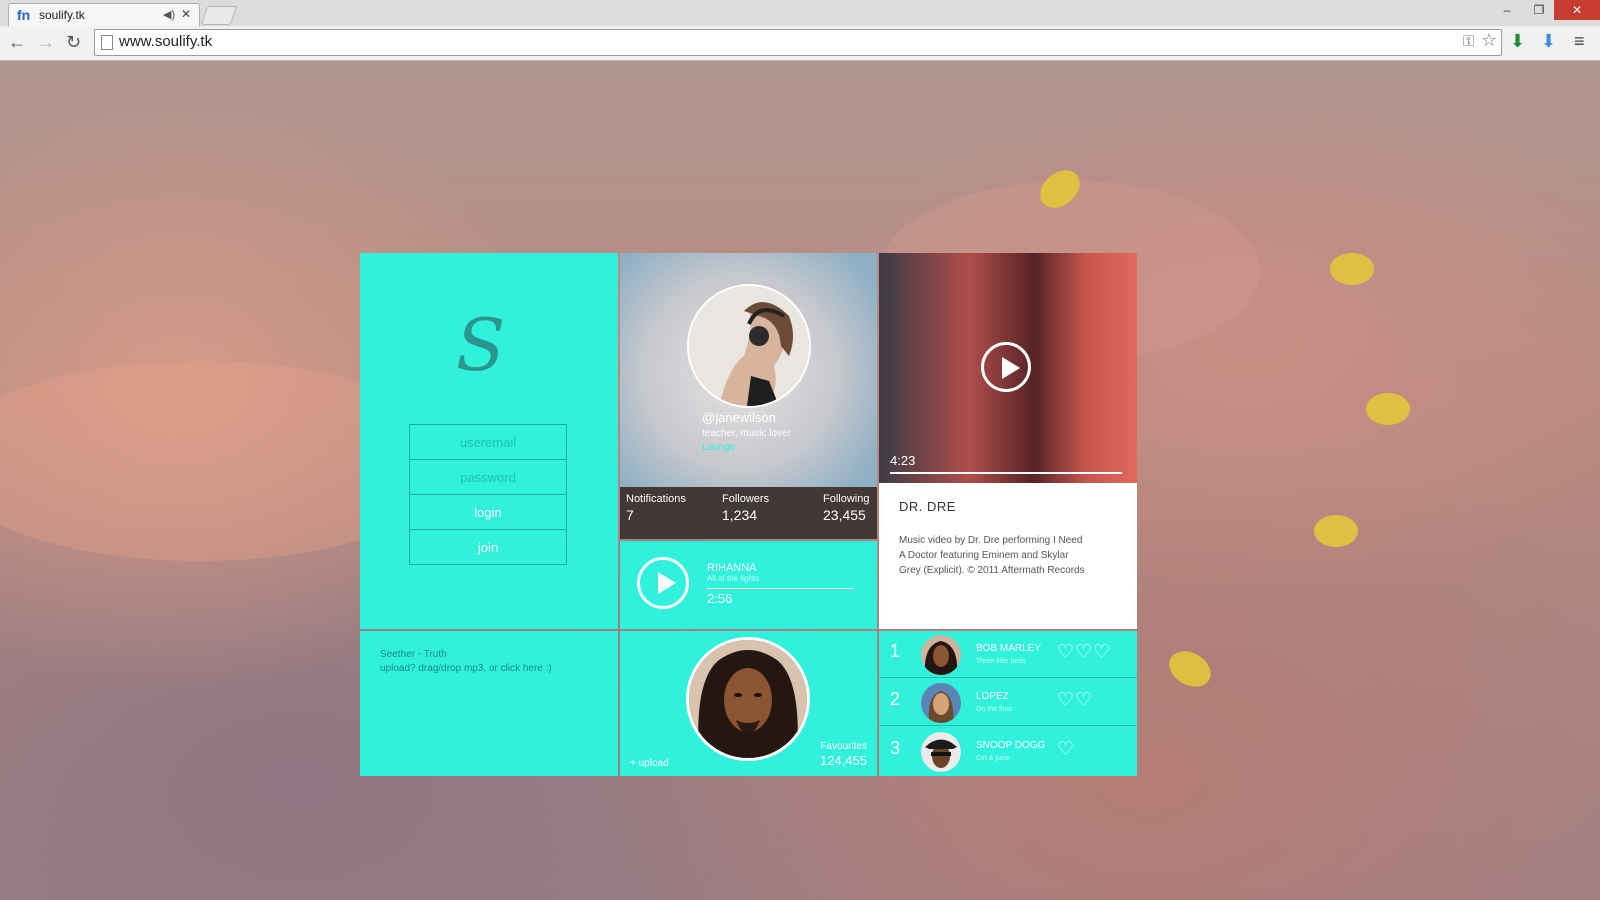 The width and height of the screenshot is (1600, 900). What do you see at coordinates (780, 588) in the screenshot?
I see `track-progress-bar` at bounding box center [780, 588].